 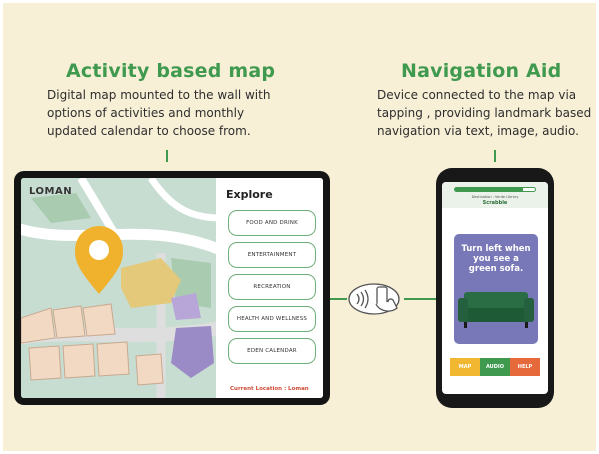 What do you see at coordinates (149, 131) in the screenshot?
I see `description-line: updated calendar to choose from.` at bounding box center [149, 131].